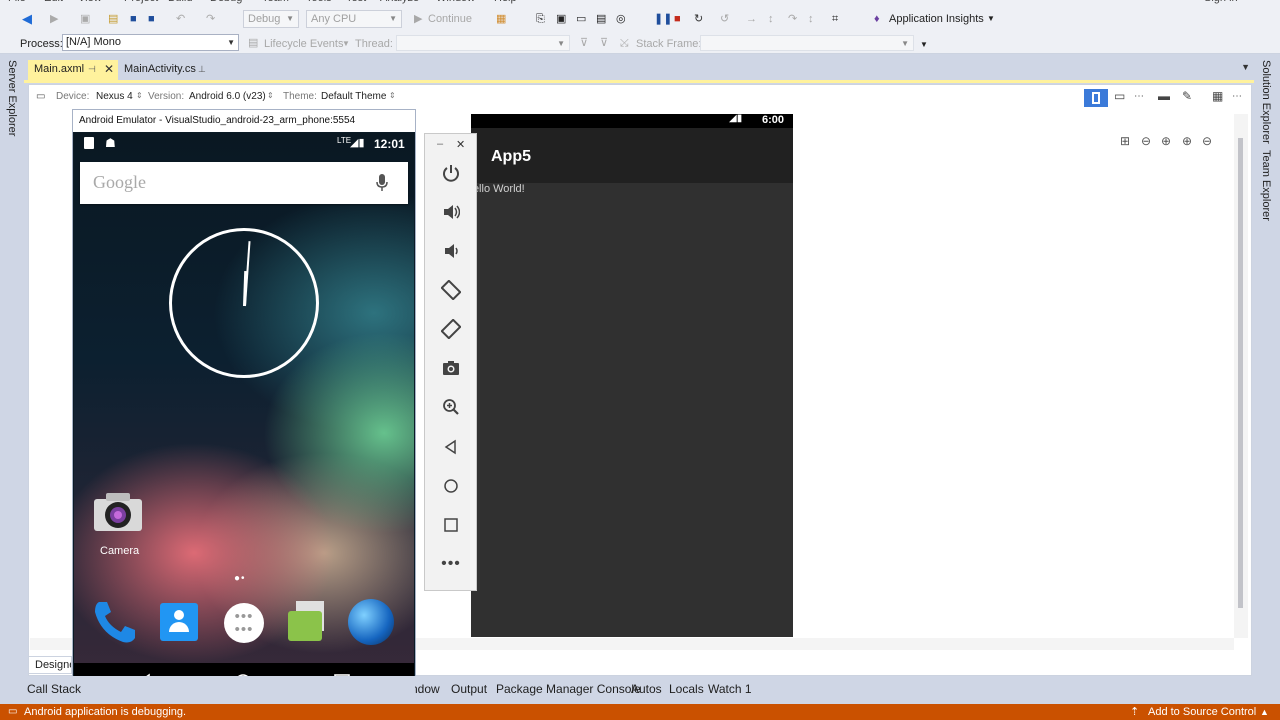  I want to click on globe-icon: ◎, so click(621, 19).